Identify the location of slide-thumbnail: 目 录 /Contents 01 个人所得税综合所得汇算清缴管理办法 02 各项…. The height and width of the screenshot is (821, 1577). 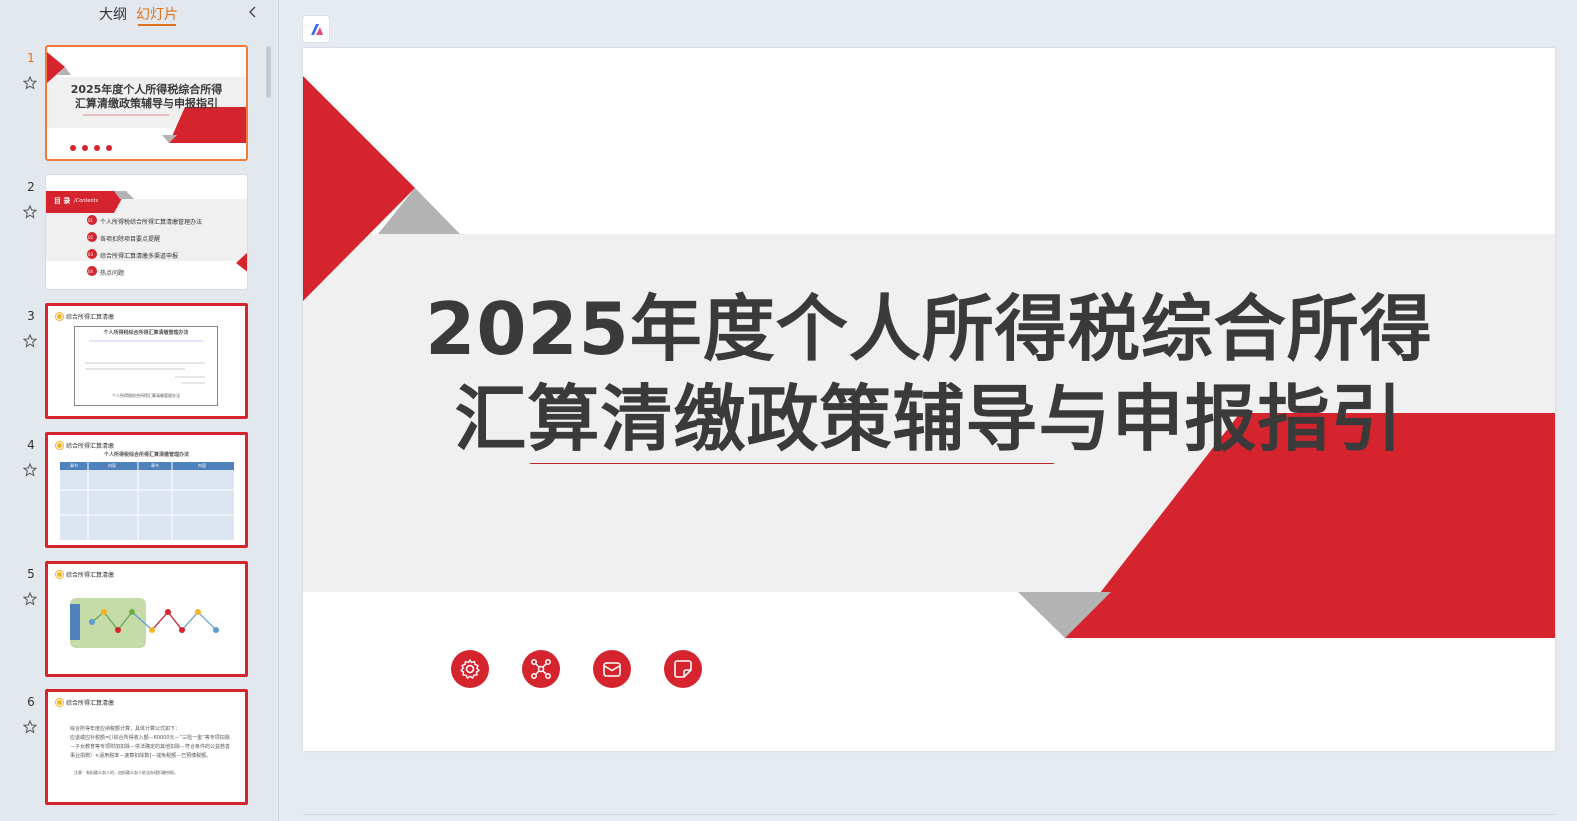
(146, 232).